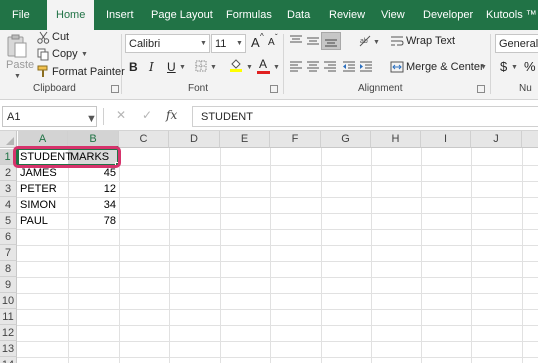  Describe the element at coordinates (92, 221) in the screenshot. I see `cell-b5: 78` at that location.